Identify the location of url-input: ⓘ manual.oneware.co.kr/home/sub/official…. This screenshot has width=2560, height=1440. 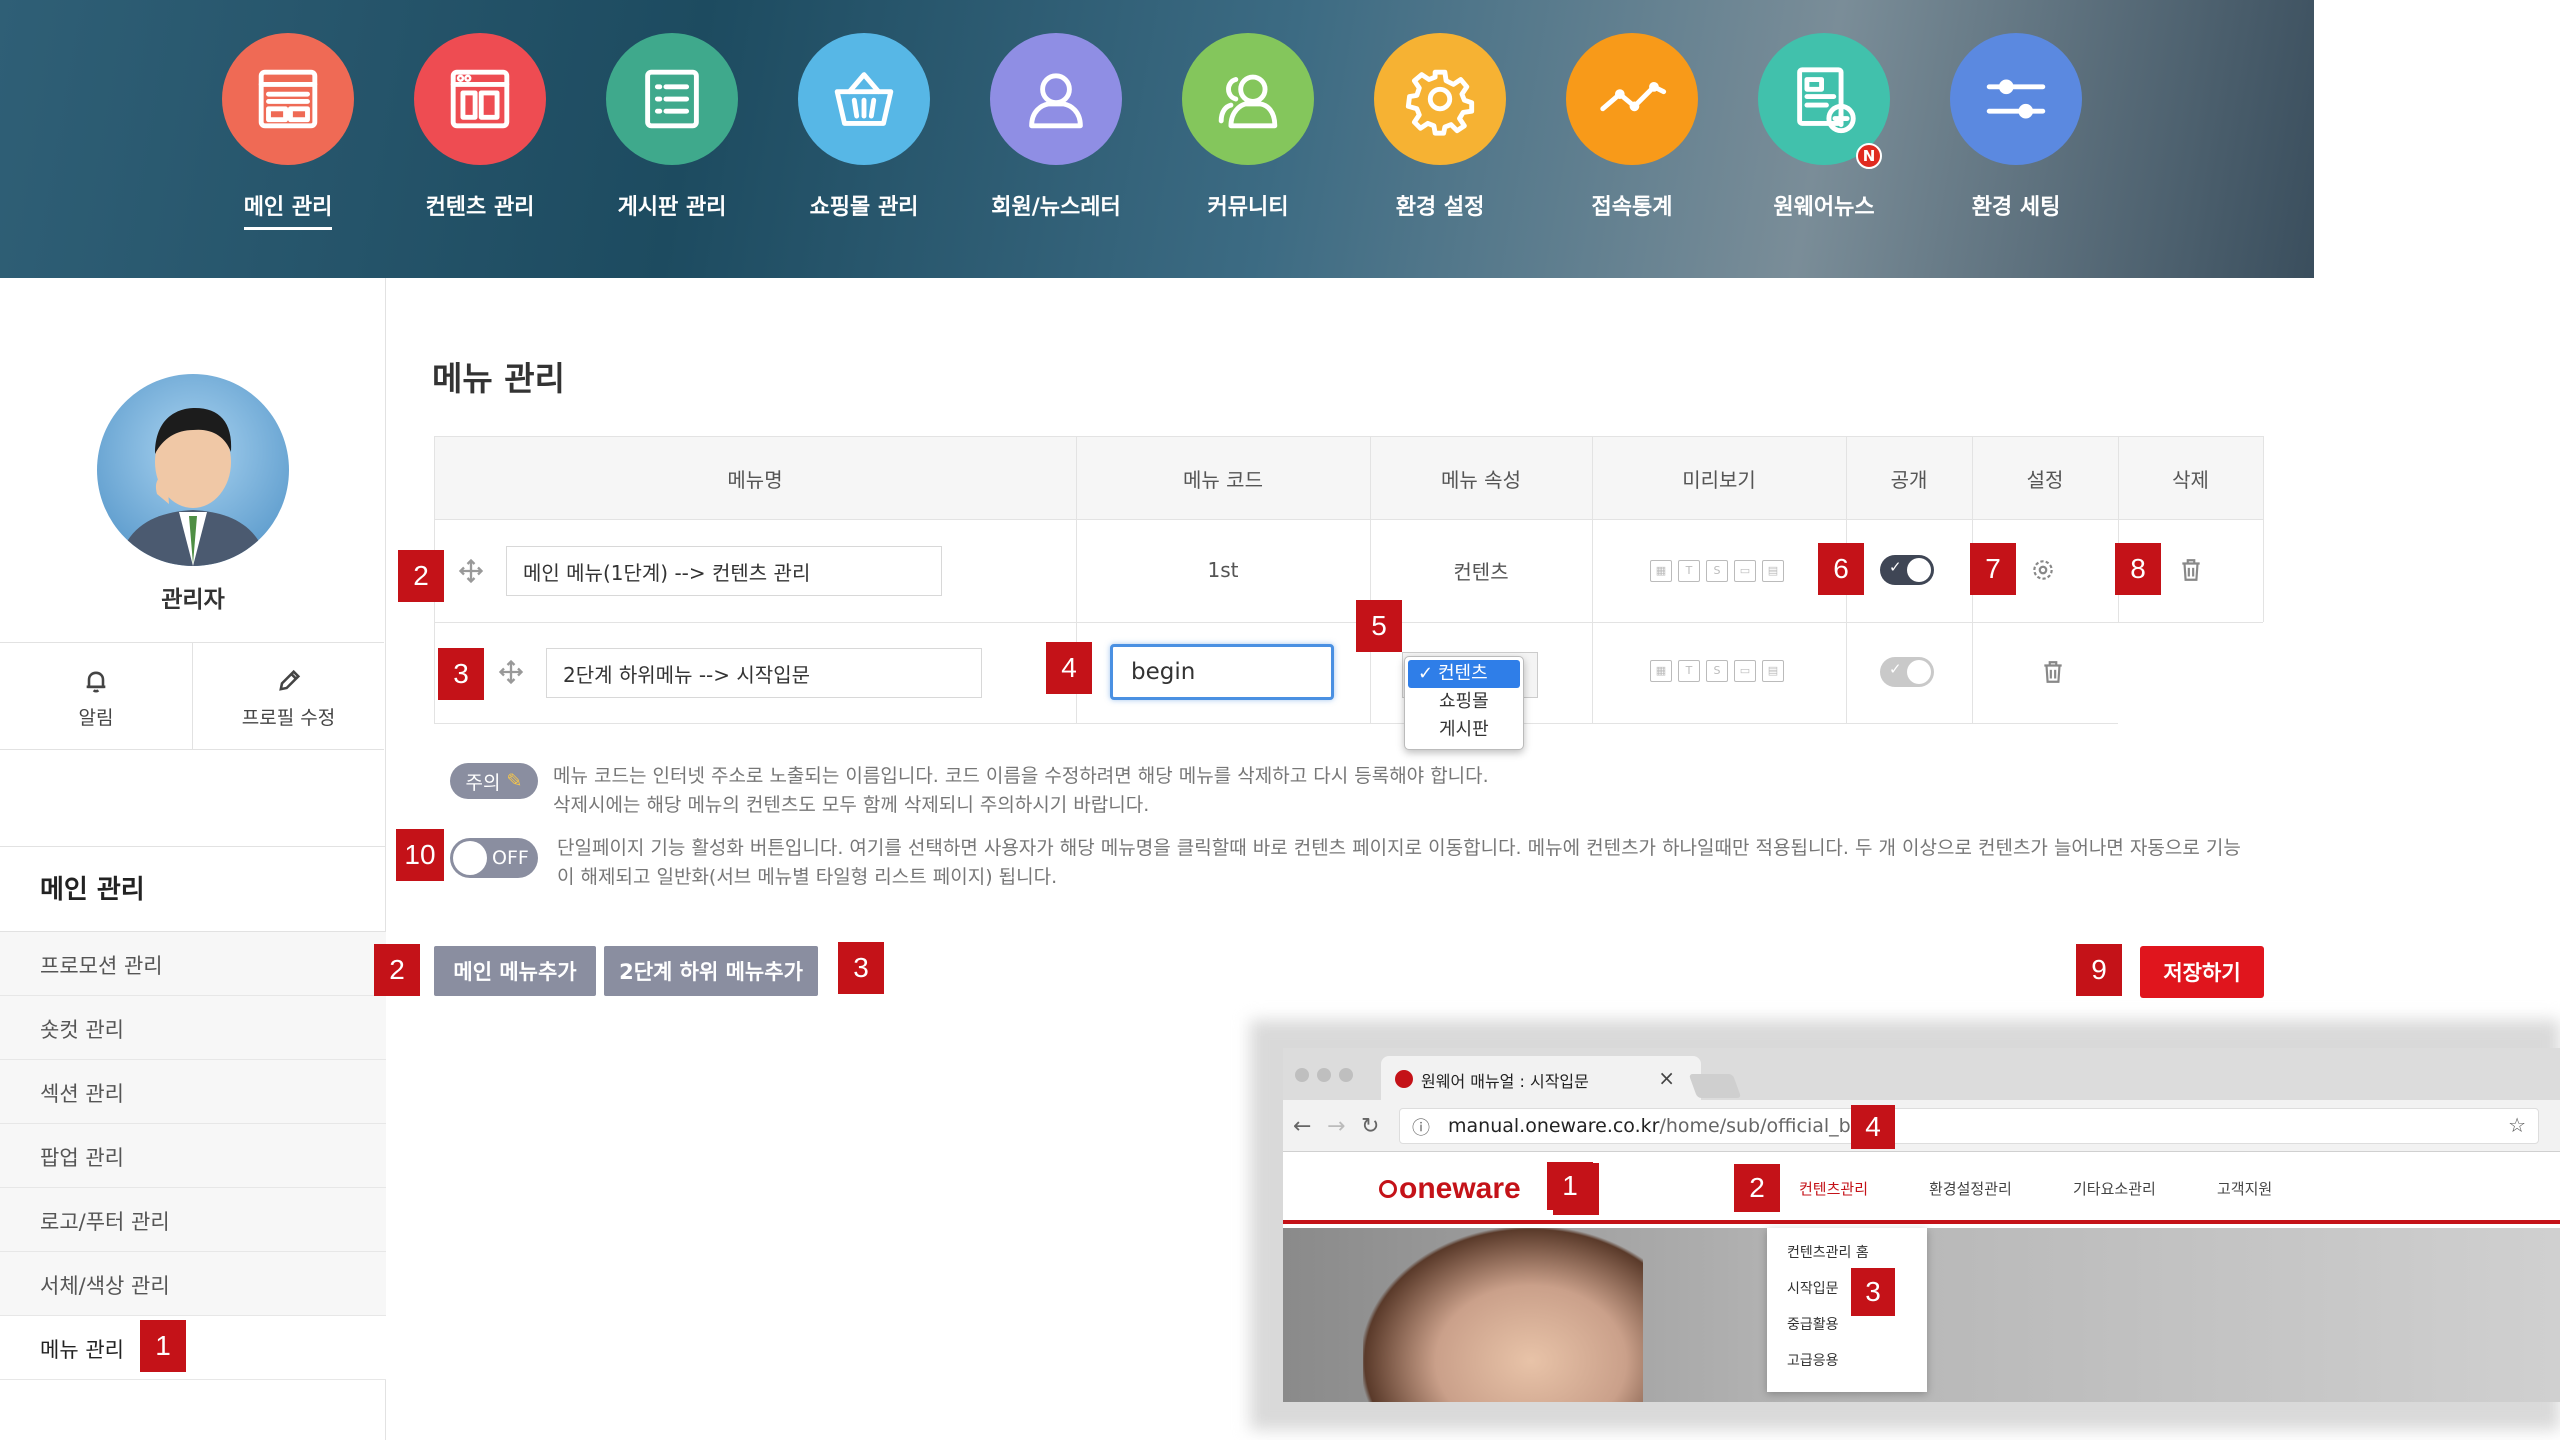
(1969, 1126).